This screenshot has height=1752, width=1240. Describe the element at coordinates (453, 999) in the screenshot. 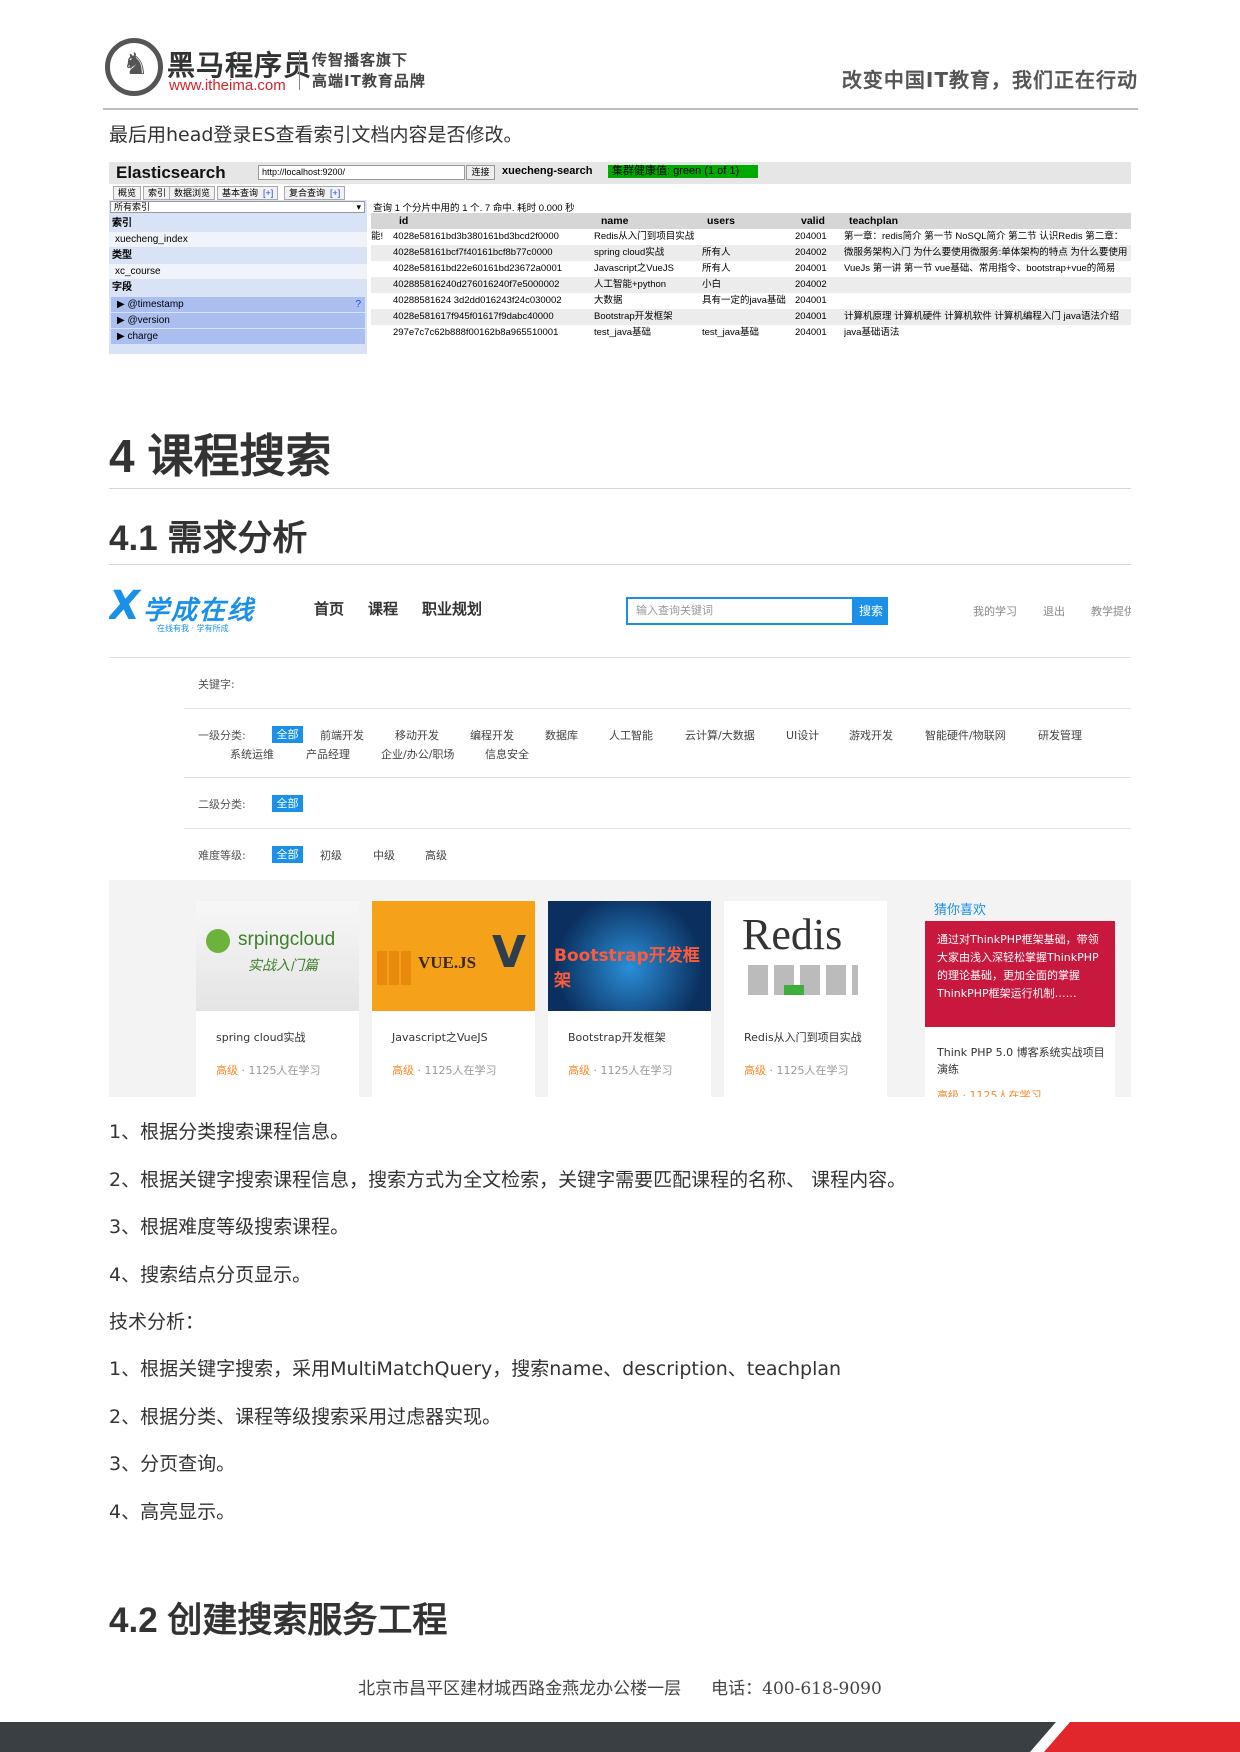

I see `course-card: VUE.JS V Javascript之VueJS 高级 · 1125人在学习` at that location.